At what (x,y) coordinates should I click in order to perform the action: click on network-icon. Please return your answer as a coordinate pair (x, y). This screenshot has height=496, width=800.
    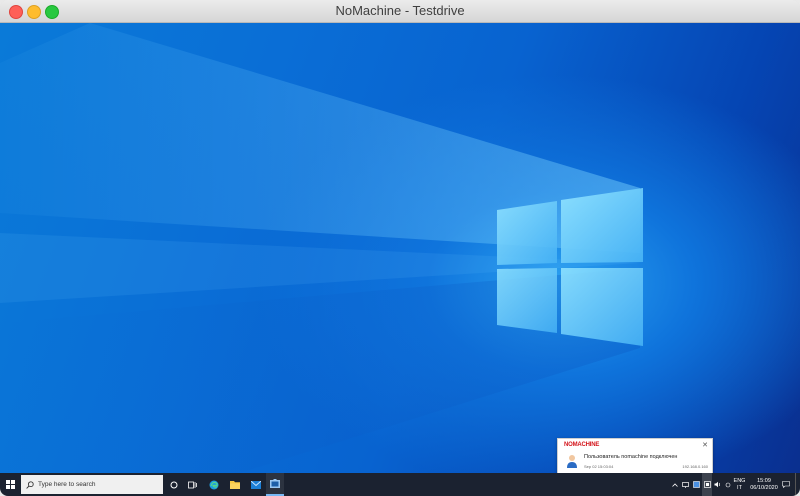
    Looking at the image, I should click on (685, 484).